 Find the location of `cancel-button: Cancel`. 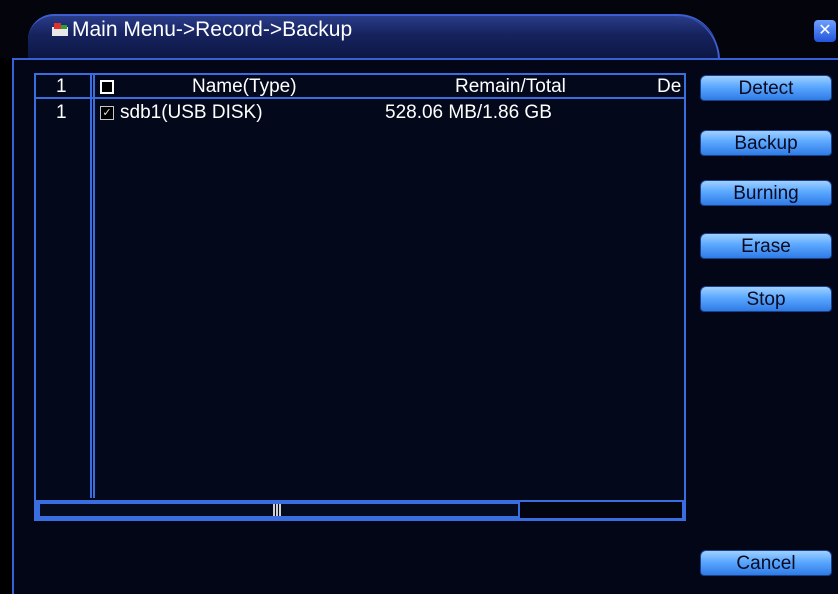

cancel-button: Cancel is located at coordinates (766, 563).